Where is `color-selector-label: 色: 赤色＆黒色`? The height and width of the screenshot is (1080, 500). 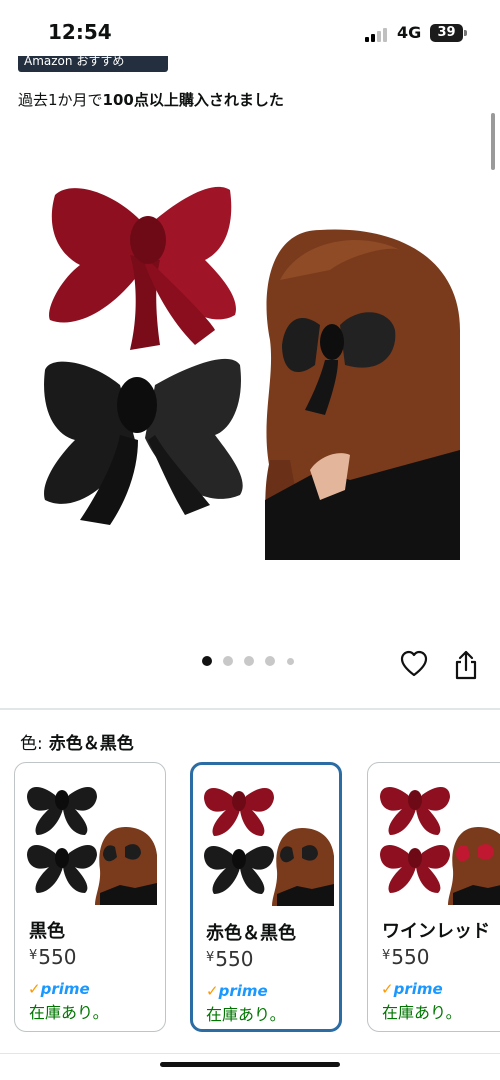 color-selector-label: 色: 赤色＆黒色 is located at coordinates (77, 741).